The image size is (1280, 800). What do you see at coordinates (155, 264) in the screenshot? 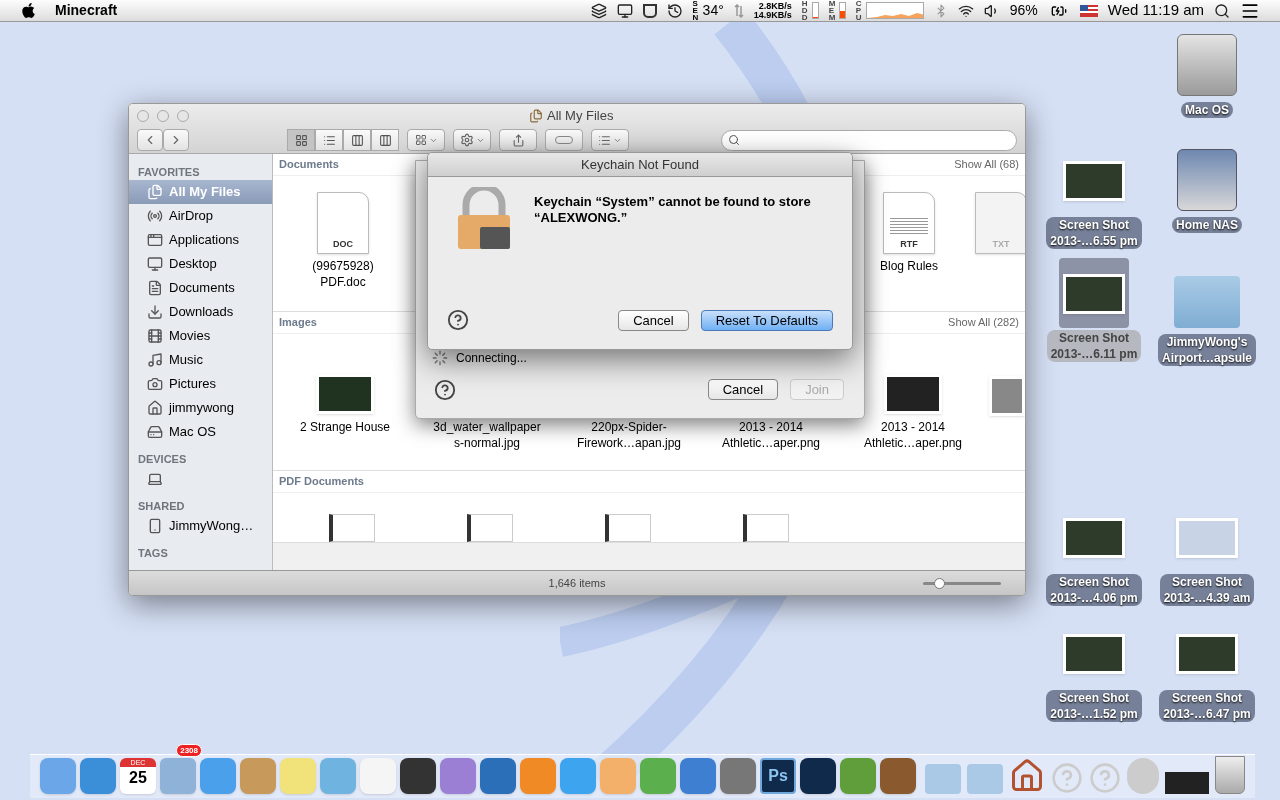
I see `monitor-icon` at bounding box center [155, 264].